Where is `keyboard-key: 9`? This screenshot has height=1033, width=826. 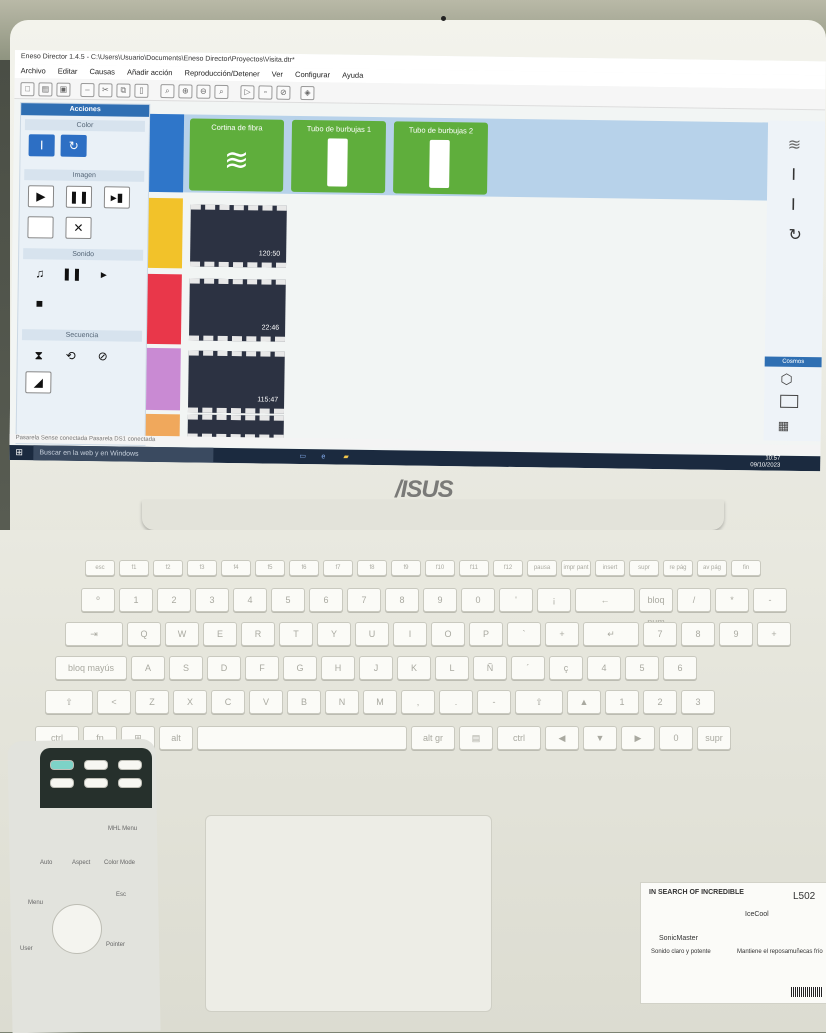 keyboard-key: 9 is located at coordinates (736, 634).